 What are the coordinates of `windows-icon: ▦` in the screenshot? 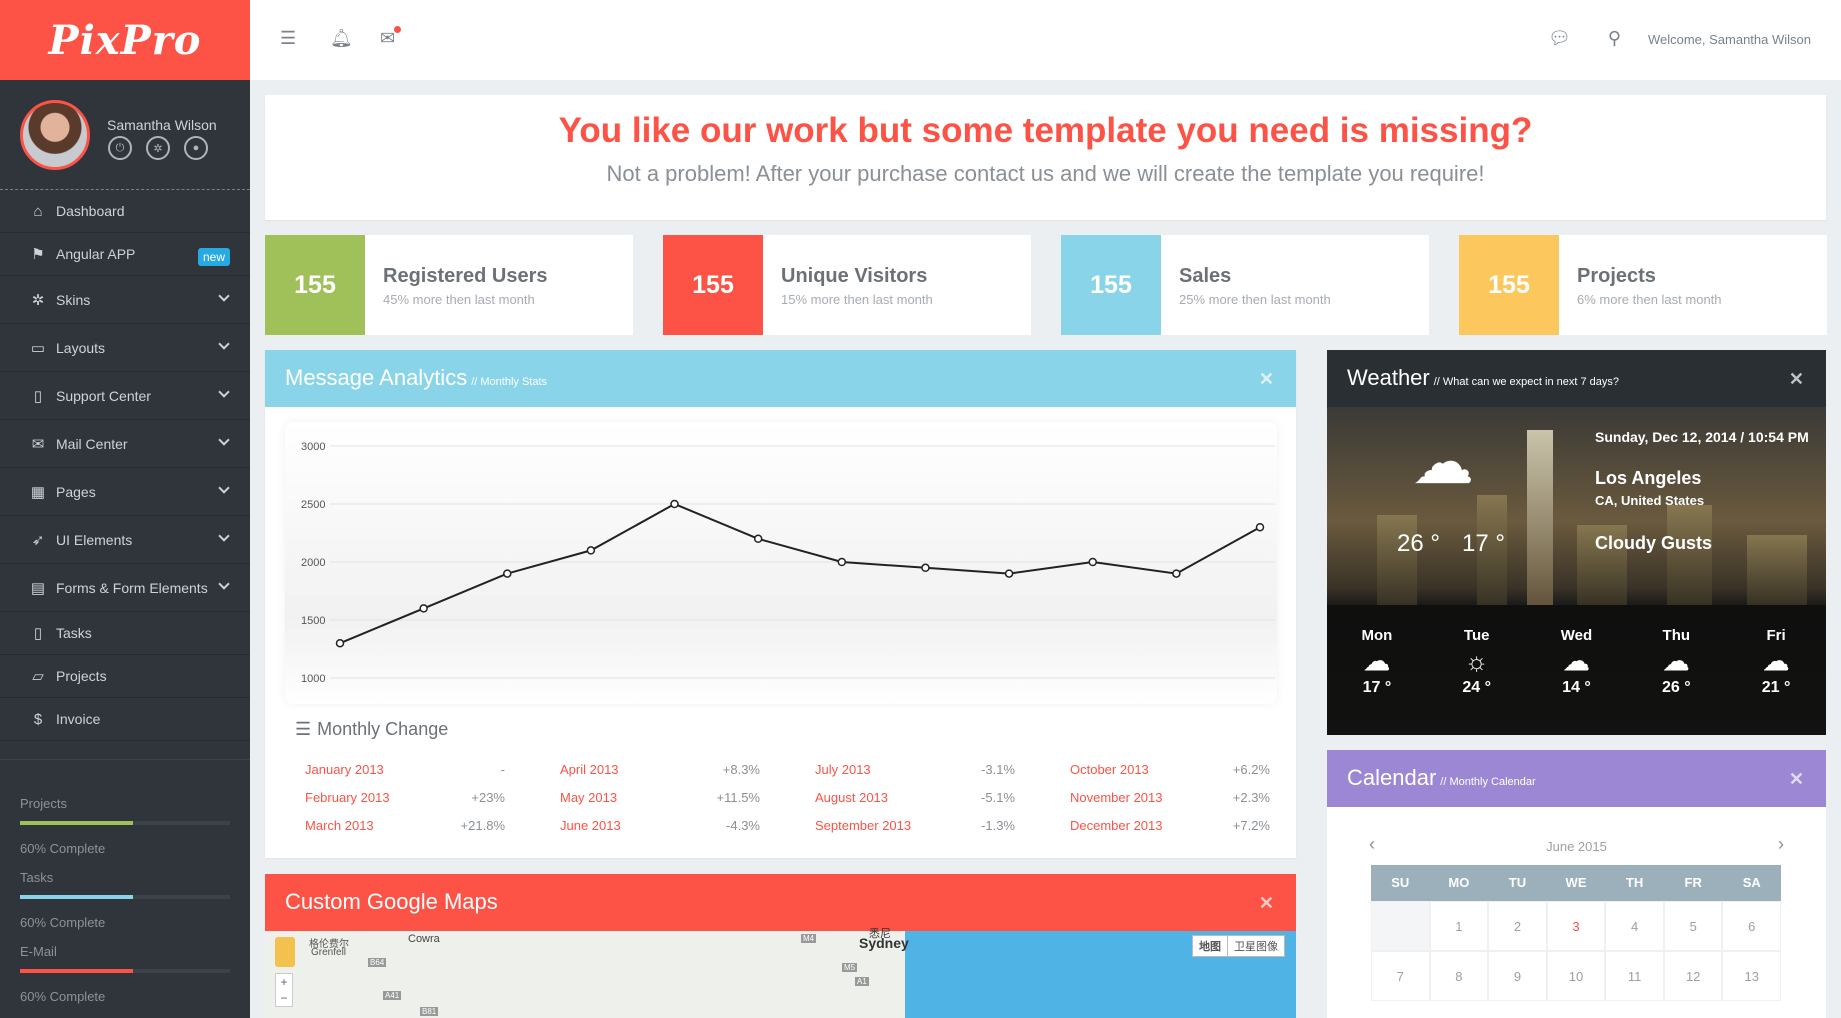 It's located at (38, 492).